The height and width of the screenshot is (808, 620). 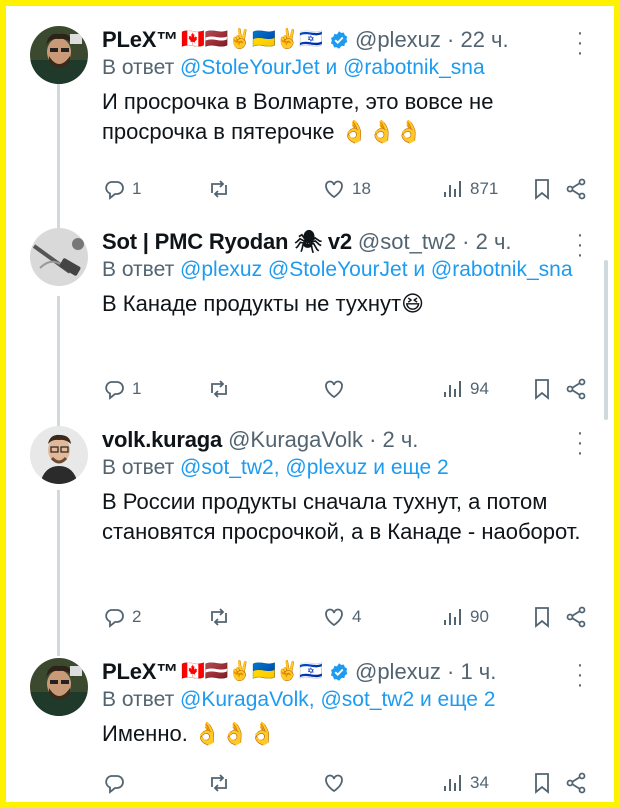 What do you see at coordinates (227, 242) in the screenshot?
I see `display-name: Sot | PMC Ryodan 🕷 v2` at bounding box center [227, 242].